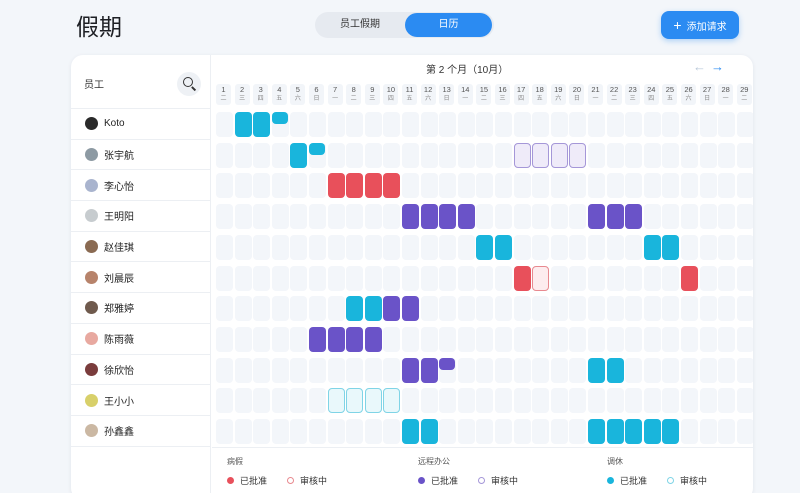 Image resolution: width=800 pixels, height=493 pixels. I want to click on employee-row: 李心怡, so click(140, 186).